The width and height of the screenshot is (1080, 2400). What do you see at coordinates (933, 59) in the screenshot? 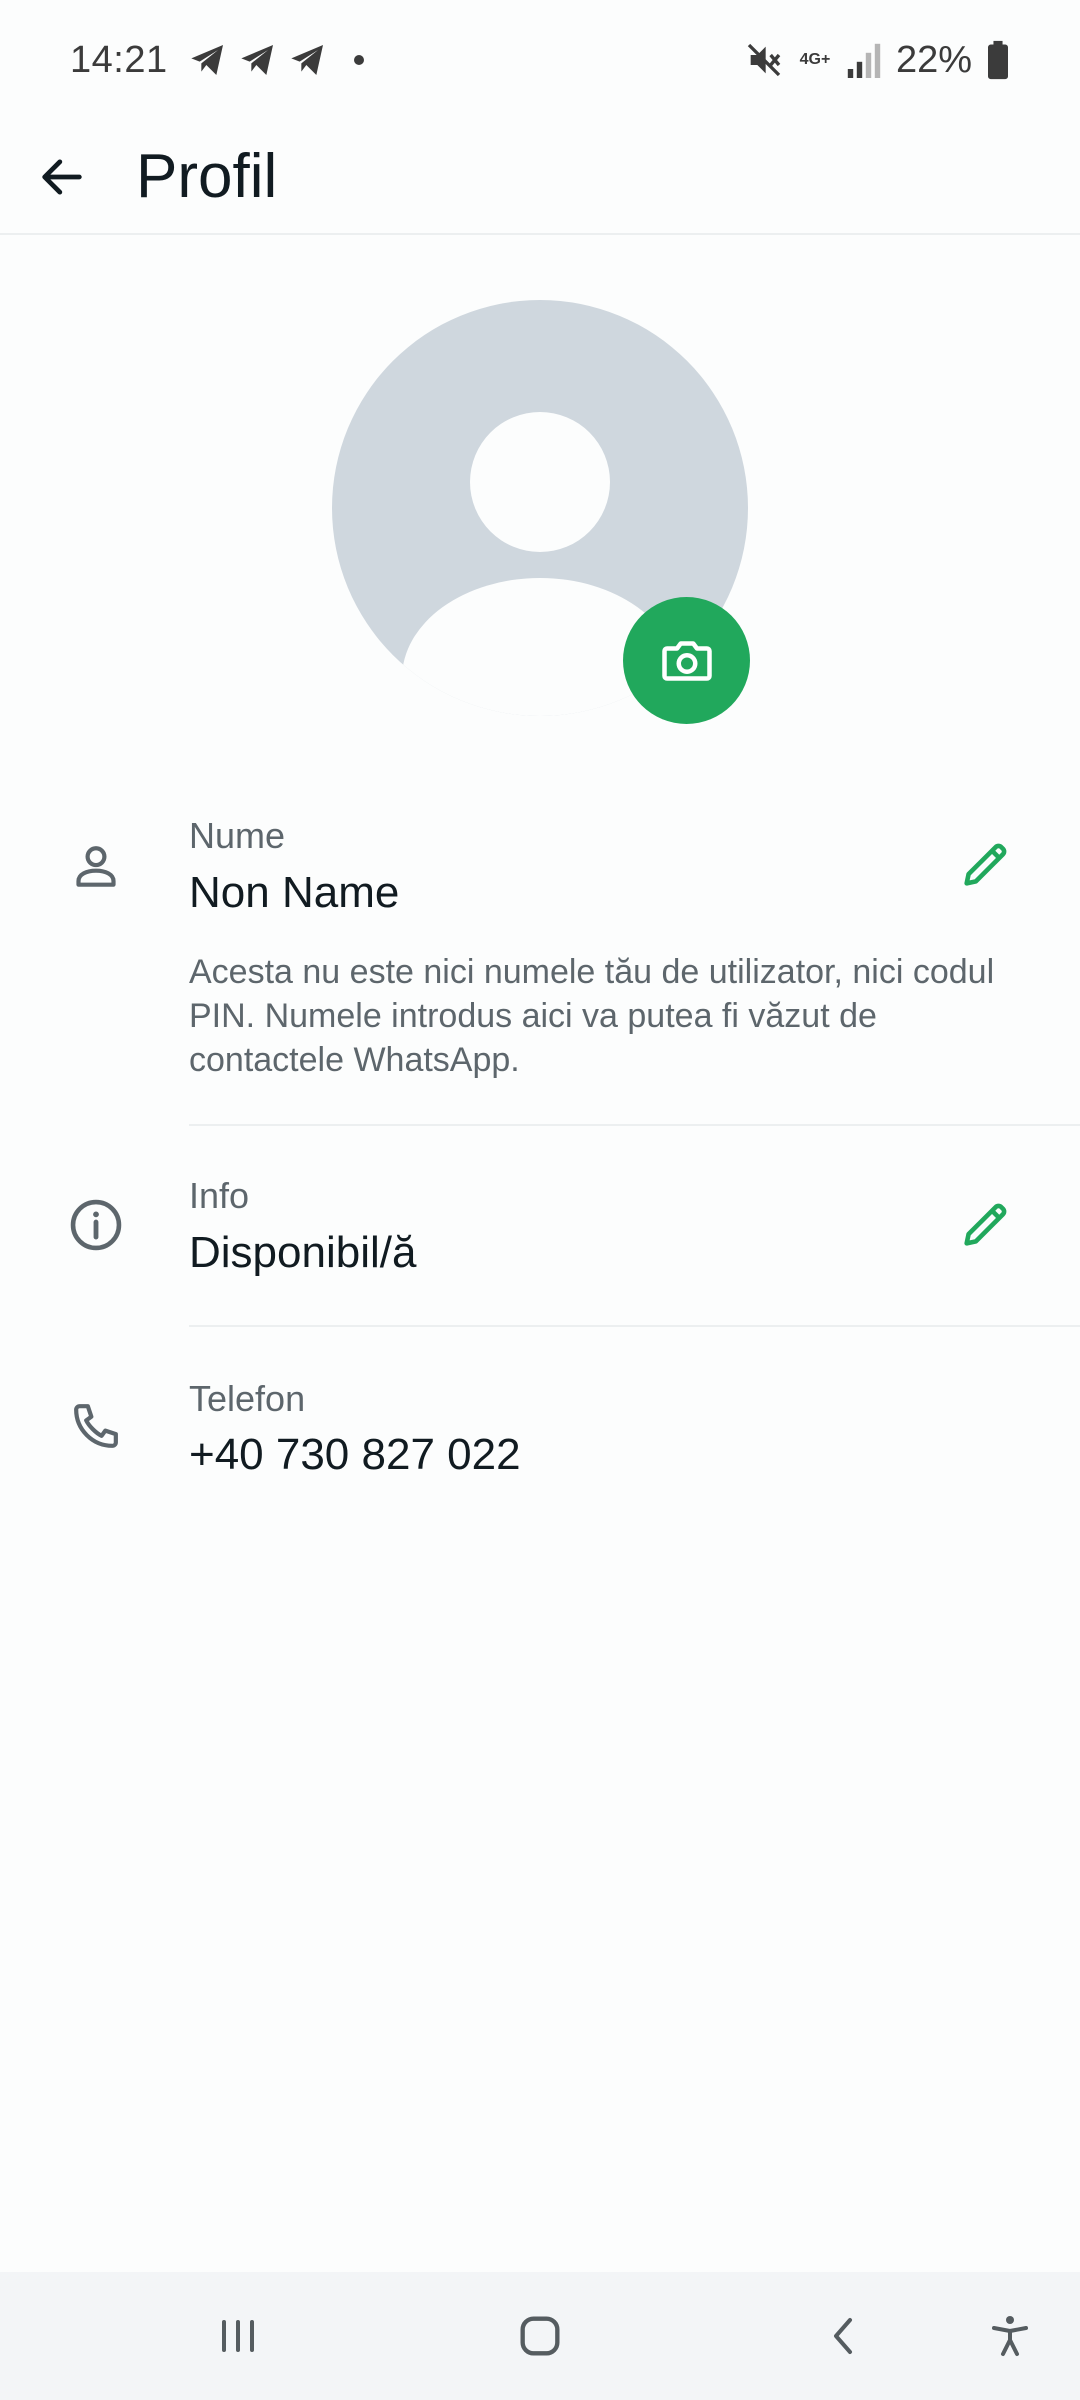
I see `battery-percent: 22%` at bounding box center [933, 59].